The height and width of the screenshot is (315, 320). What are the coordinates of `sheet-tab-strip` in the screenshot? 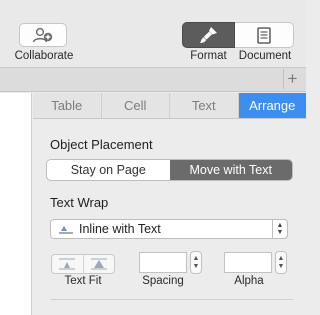 It's located at (153, 80).